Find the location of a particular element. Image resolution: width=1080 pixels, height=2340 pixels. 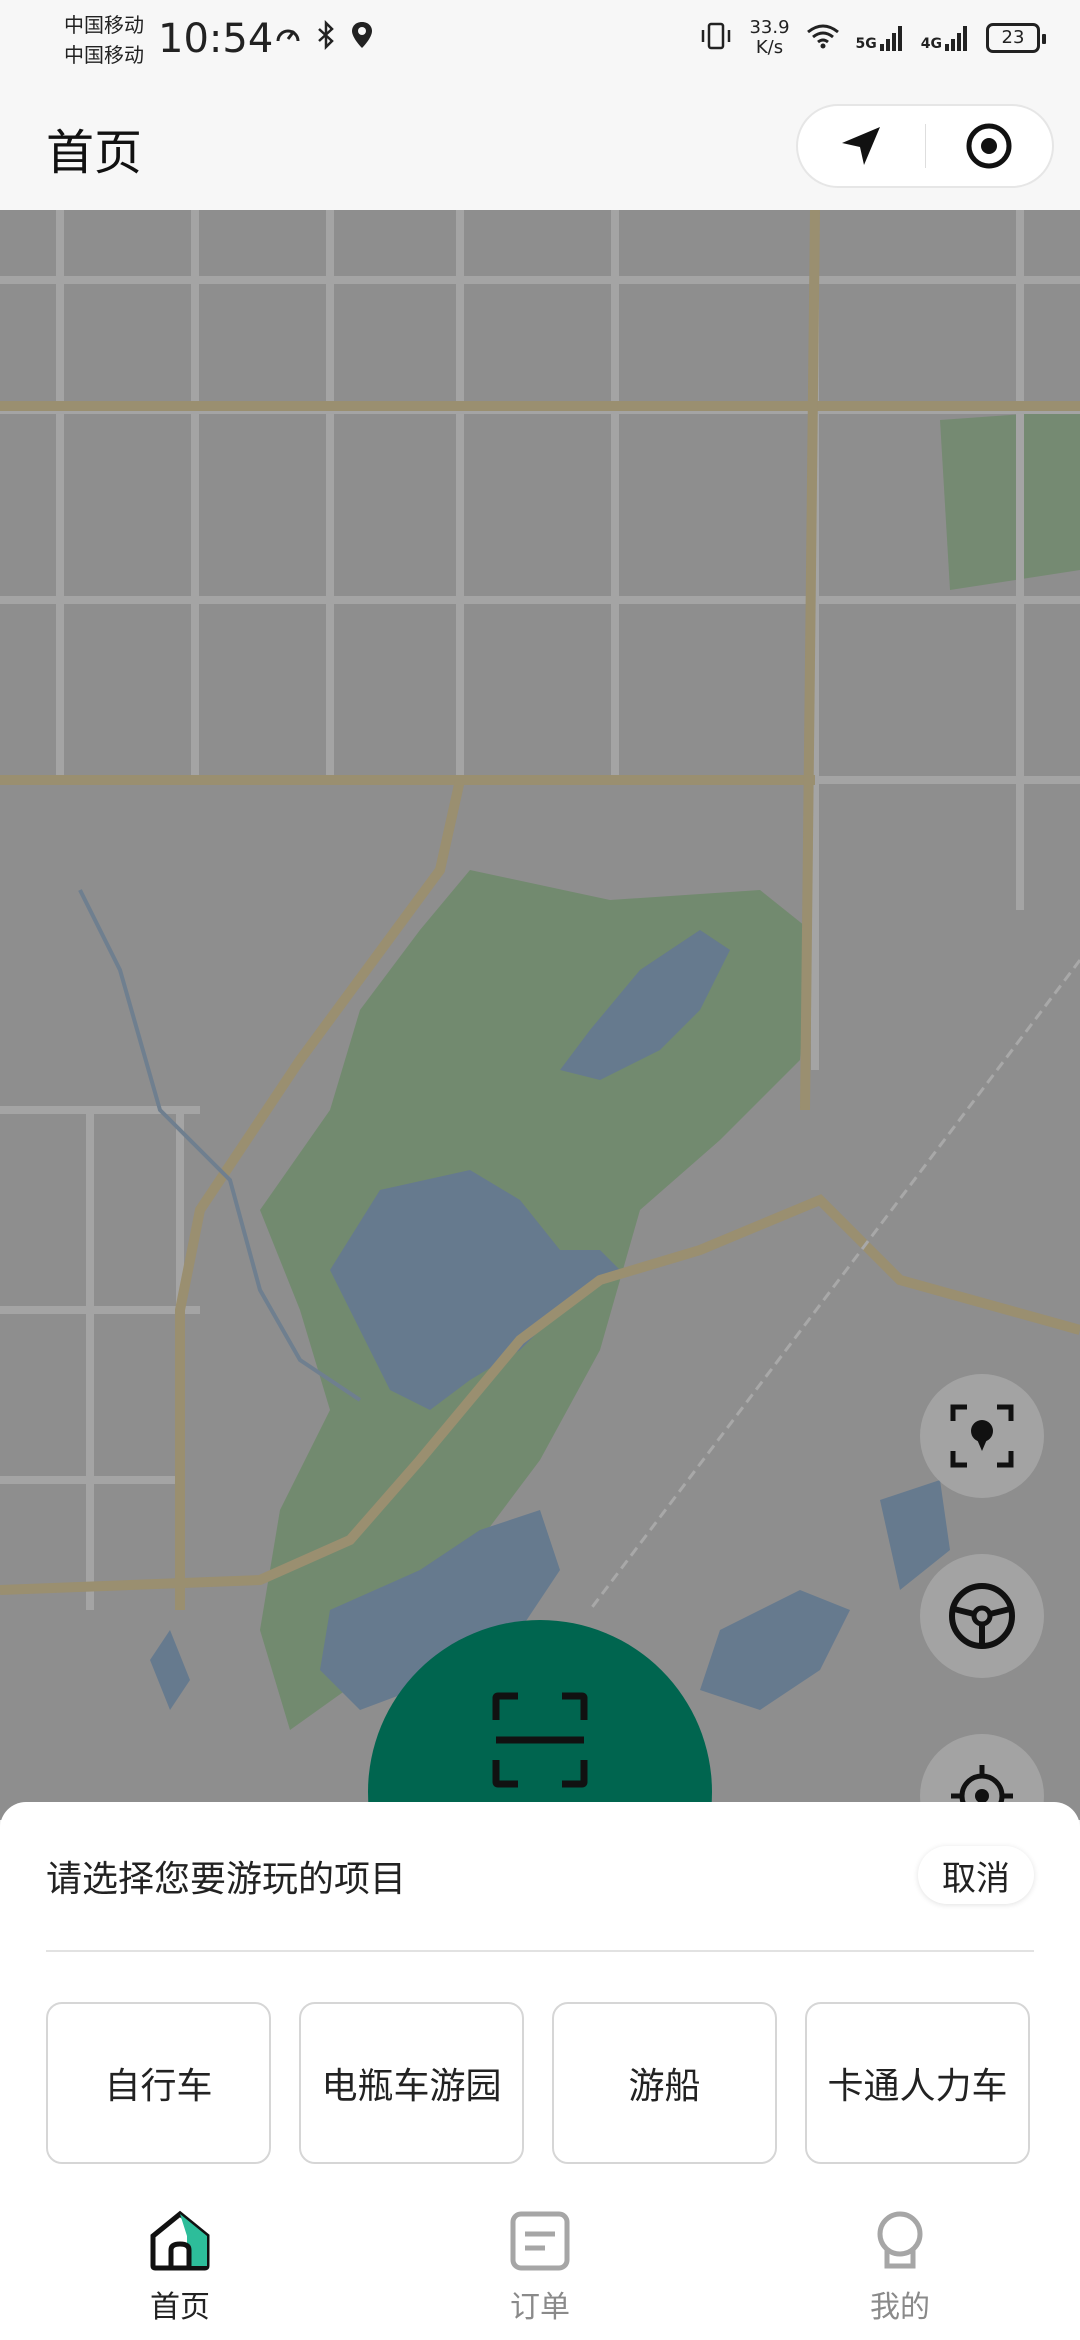

sheet-title: 请选择您要游玩的项目 is located at coordinates (226, 1879).